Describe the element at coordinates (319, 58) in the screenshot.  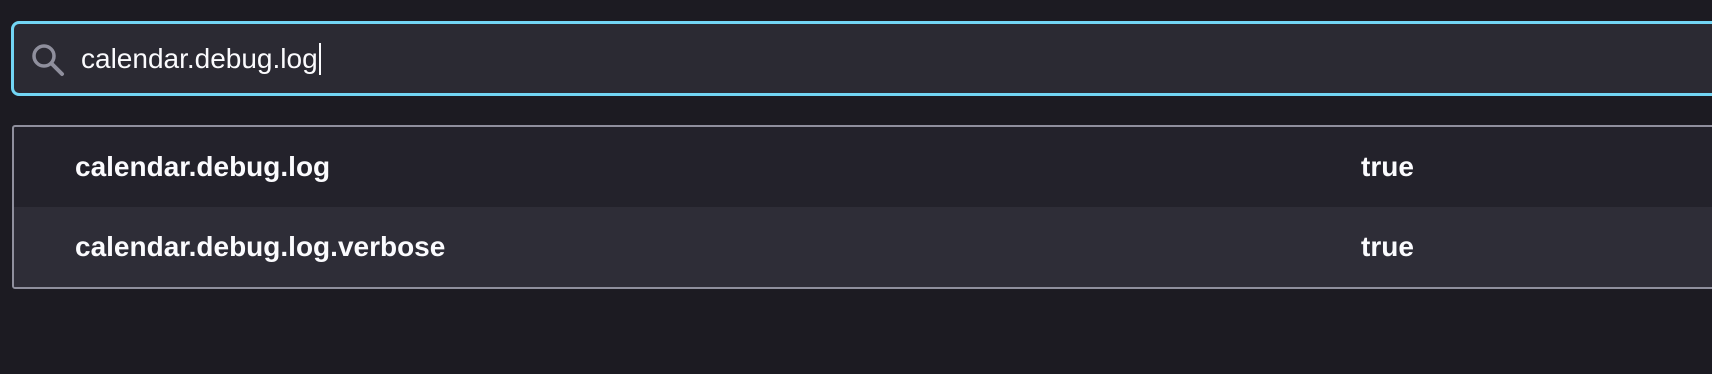
I see `text-caret` at that location.